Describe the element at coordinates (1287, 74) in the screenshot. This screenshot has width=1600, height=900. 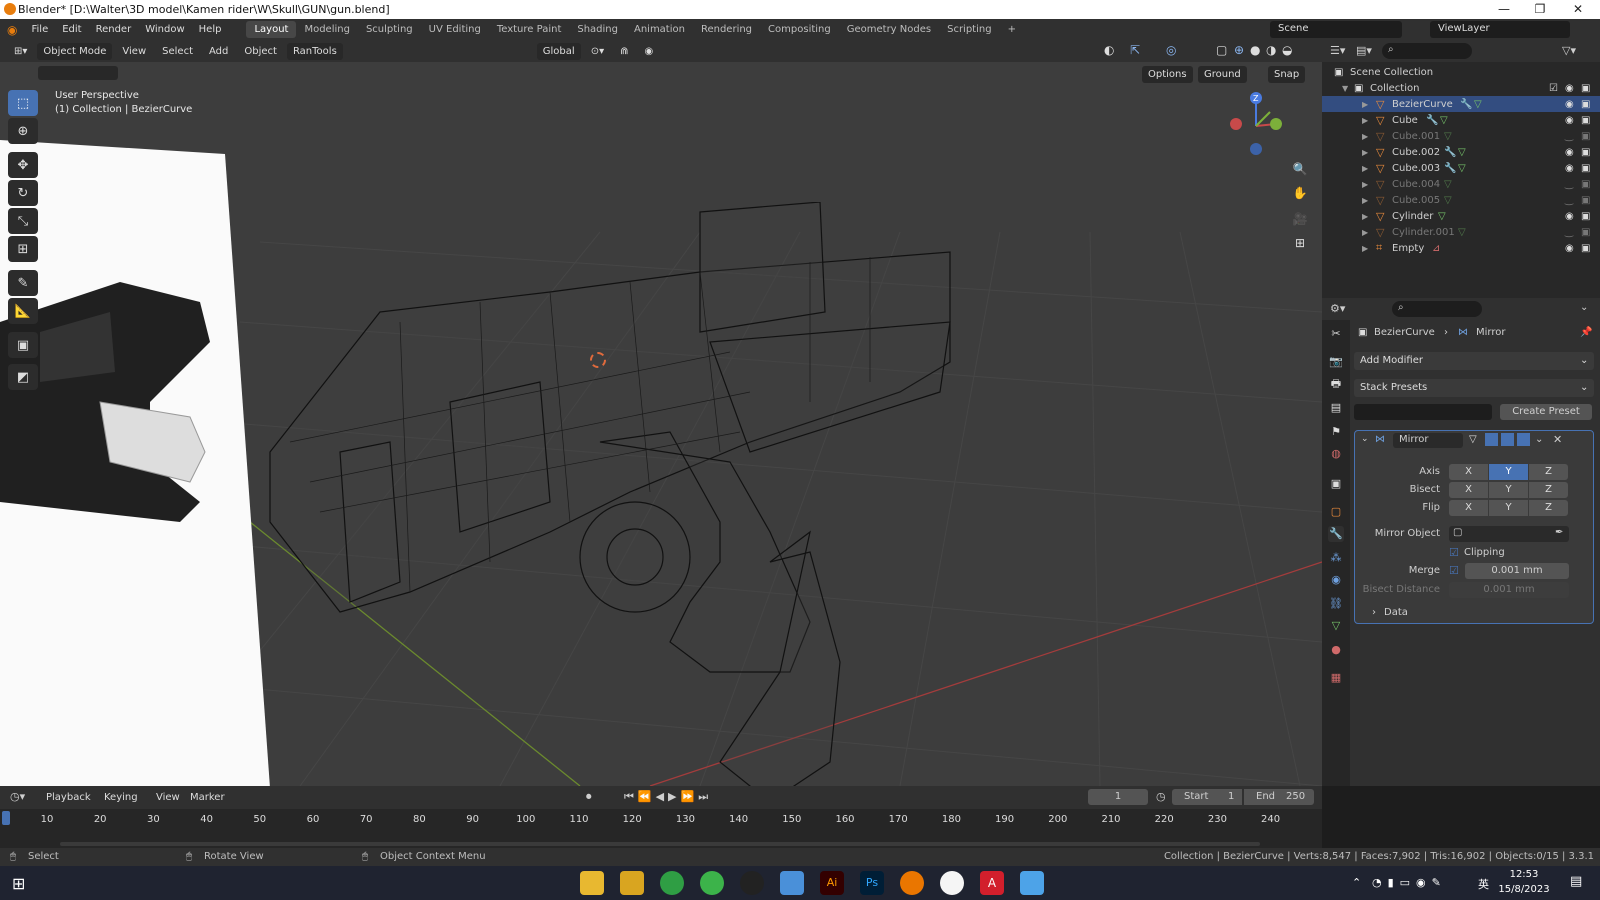
I see `snap-button: Snap` at that location.